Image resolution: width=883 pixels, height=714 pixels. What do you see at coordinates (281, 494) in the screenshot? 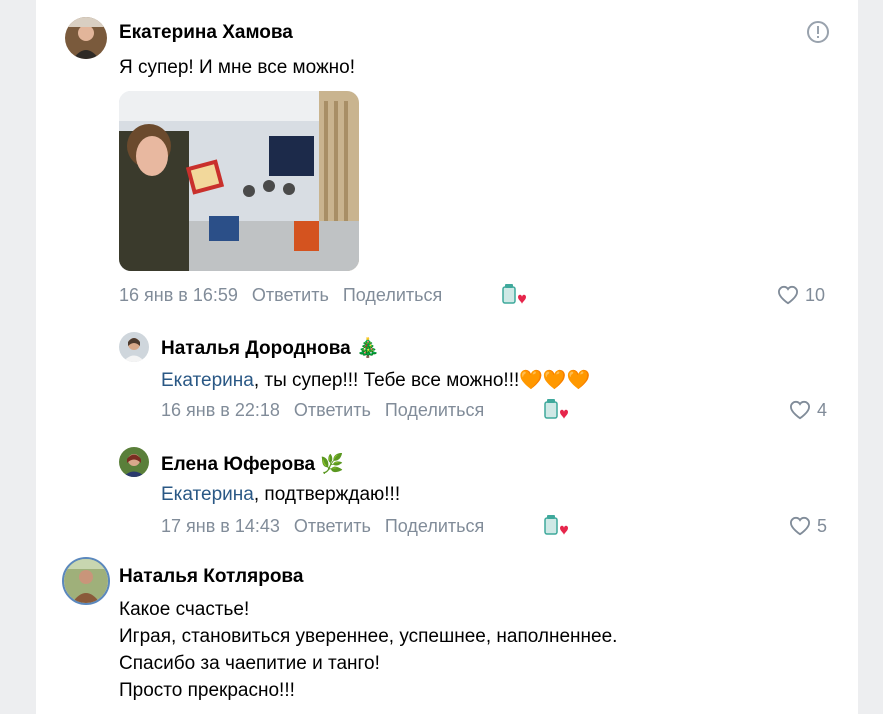
I see `reply-text: Екатерина, подтверждаю!!!` at bounding box center [281, 494].